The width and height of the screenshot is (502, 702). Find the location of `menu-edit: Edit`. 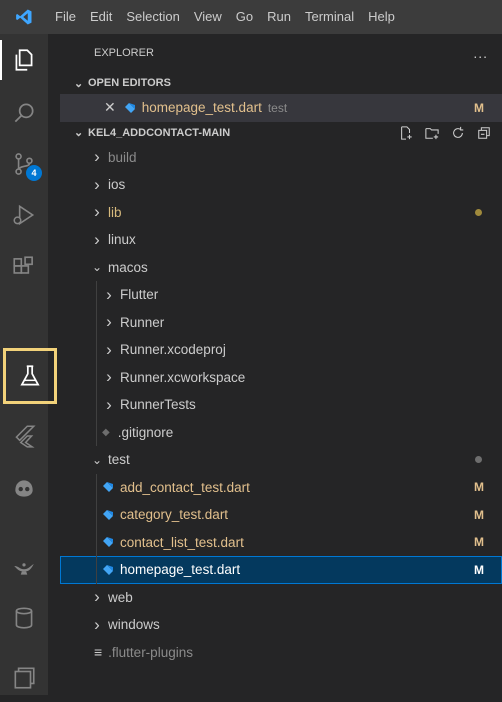

menu-edit: Edit is located at coordinates (101, 17).